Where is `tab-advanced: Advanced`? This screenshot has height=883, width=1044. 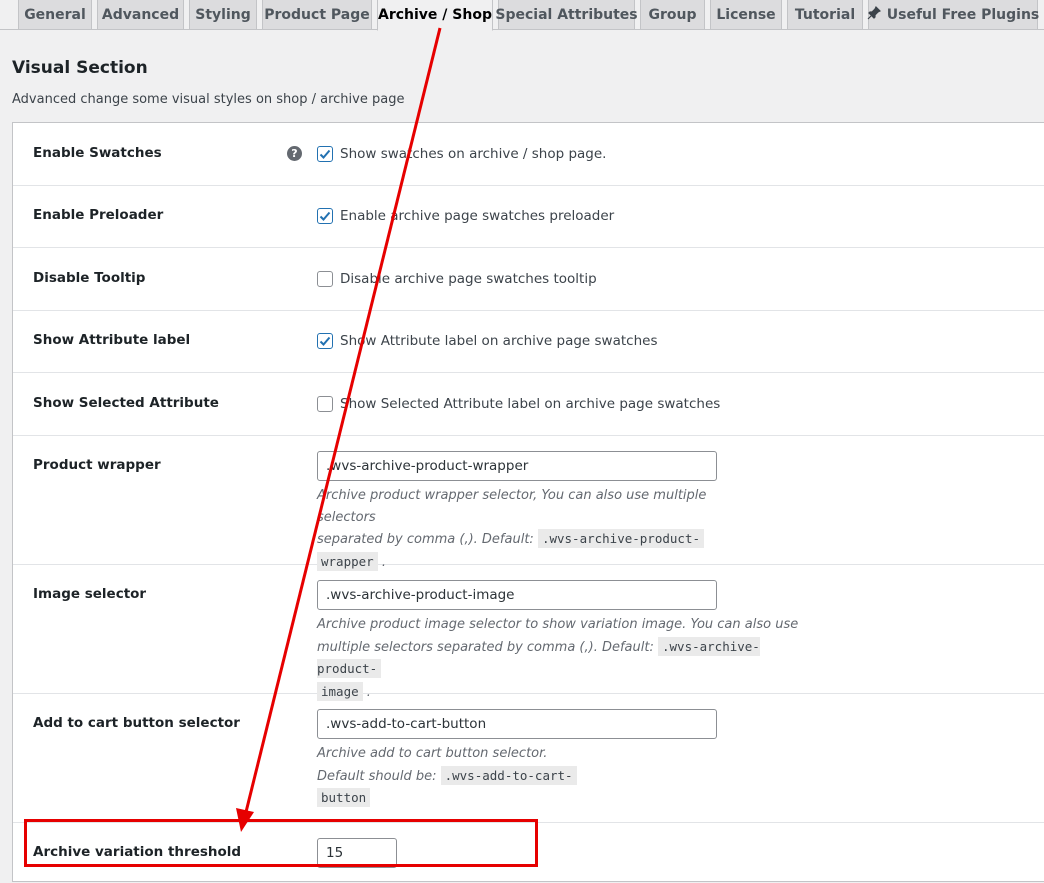
tab-advanced: Advanced is located at coordinates (140, 15).